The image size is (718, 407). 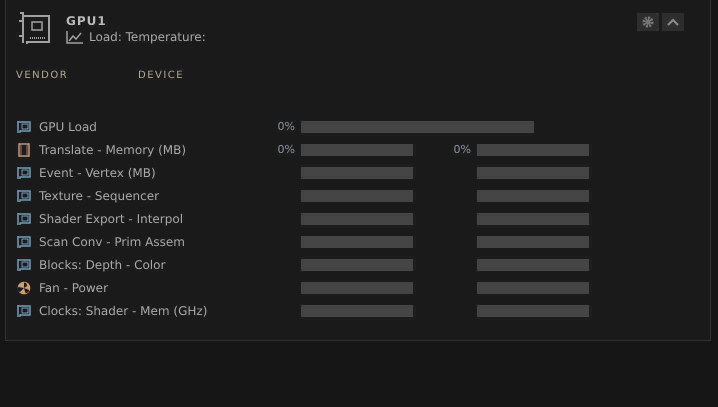 I want to click on gear-icon, so click(x=648, y=22).